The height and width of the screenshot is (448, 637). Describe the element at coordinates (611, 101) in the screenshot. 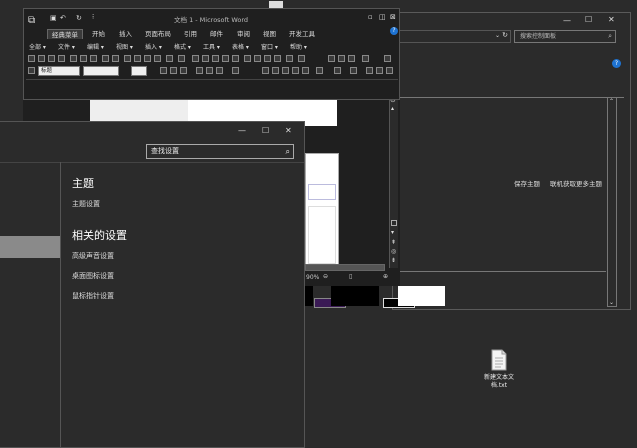

I see `chevron-up-icon: ⌃` at that location.